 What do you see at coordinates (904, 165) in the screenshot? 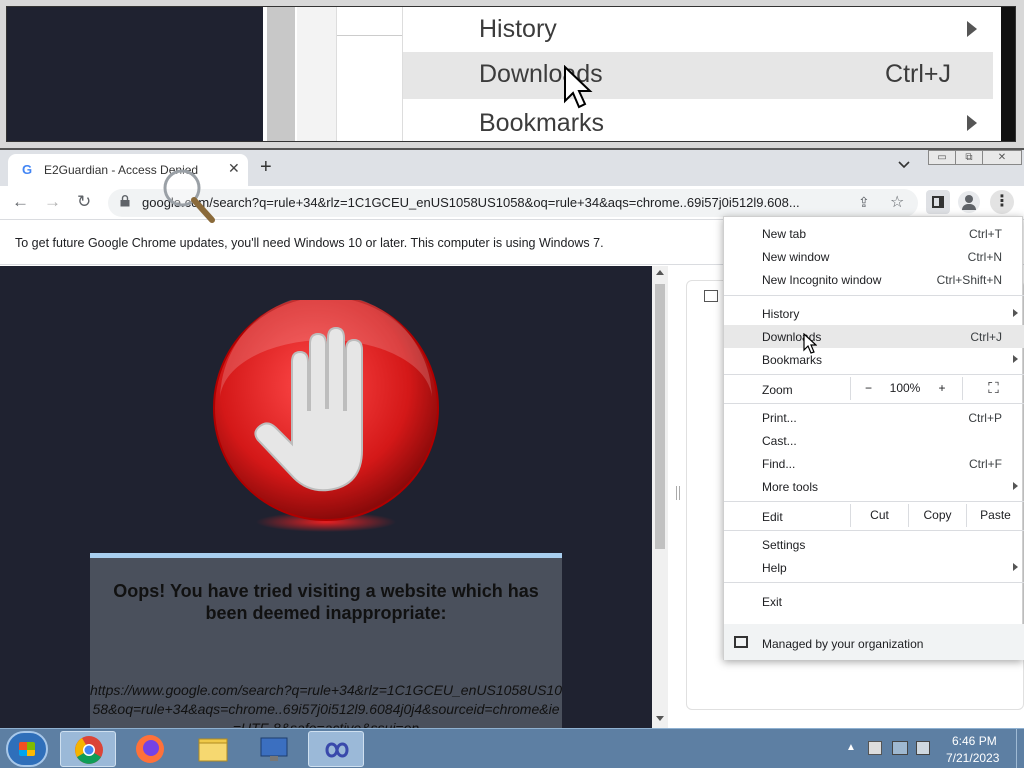
I see `tab-search-chevron-icon` at bounding box center [904, 165].